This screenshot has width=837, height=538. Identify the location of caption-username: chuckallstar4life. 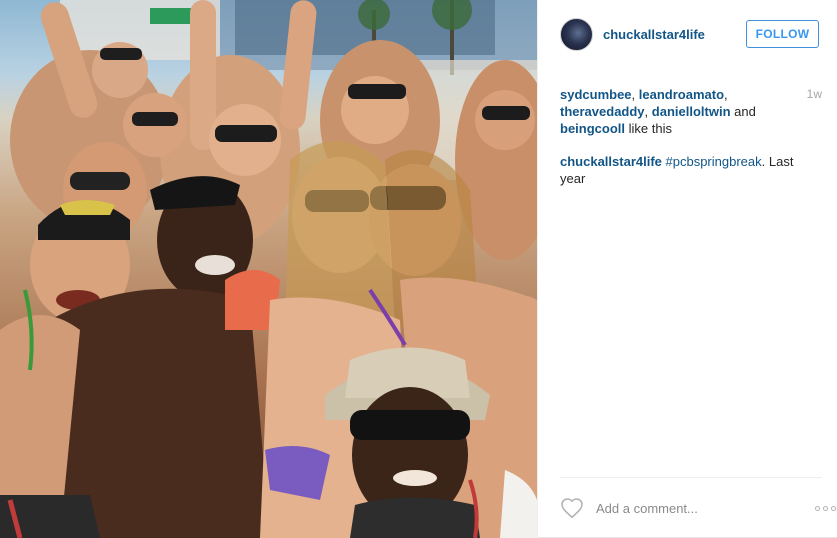
(611, 161).